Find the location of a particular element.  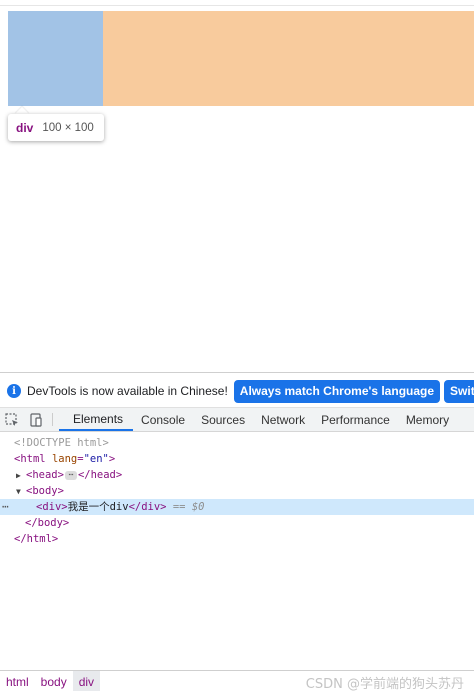

dom-node-head: ▶ <head> ⋯ </head> is located at coordinates (237, 475).